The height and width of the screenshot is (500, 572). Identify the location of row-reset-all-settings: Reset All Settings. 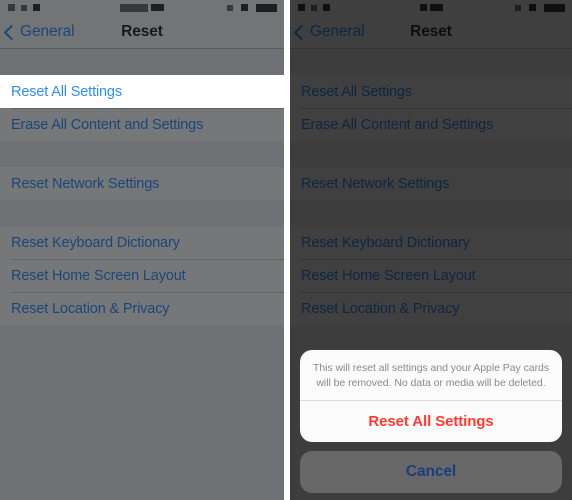
(431, 91).